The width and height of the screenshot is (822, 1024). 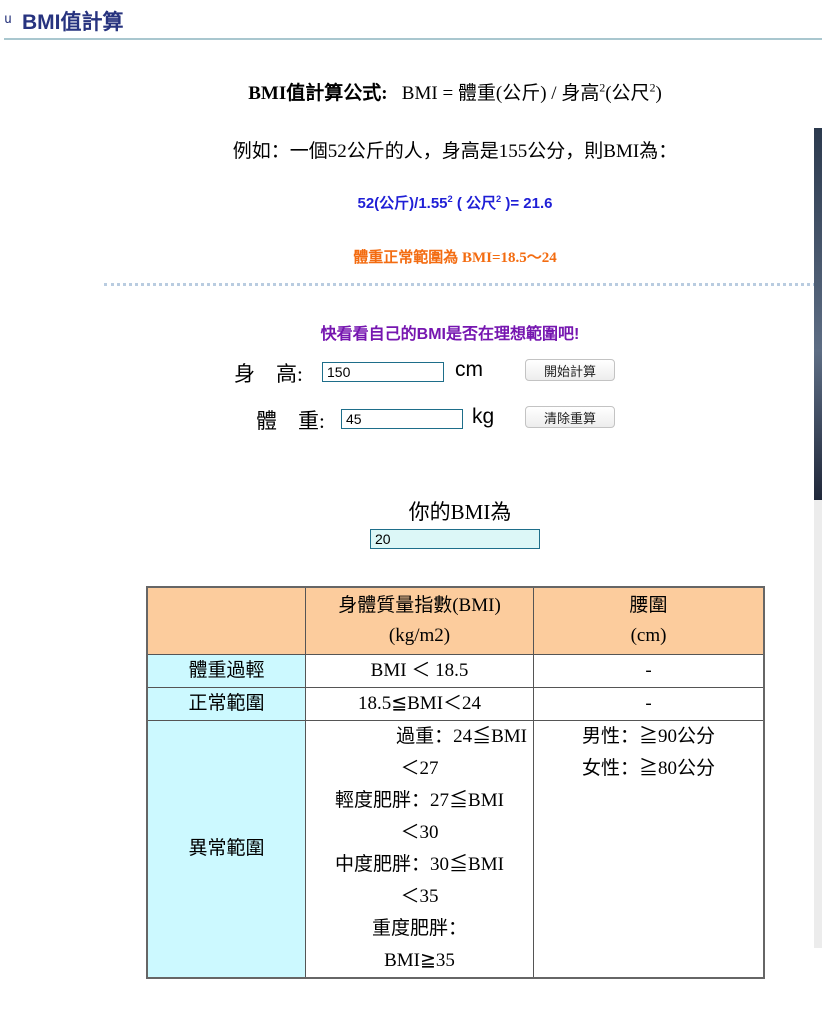 I want to click on normal-range-text: 體重正常範圍為 BMI=18.5～24, so click(x=455, y=258).